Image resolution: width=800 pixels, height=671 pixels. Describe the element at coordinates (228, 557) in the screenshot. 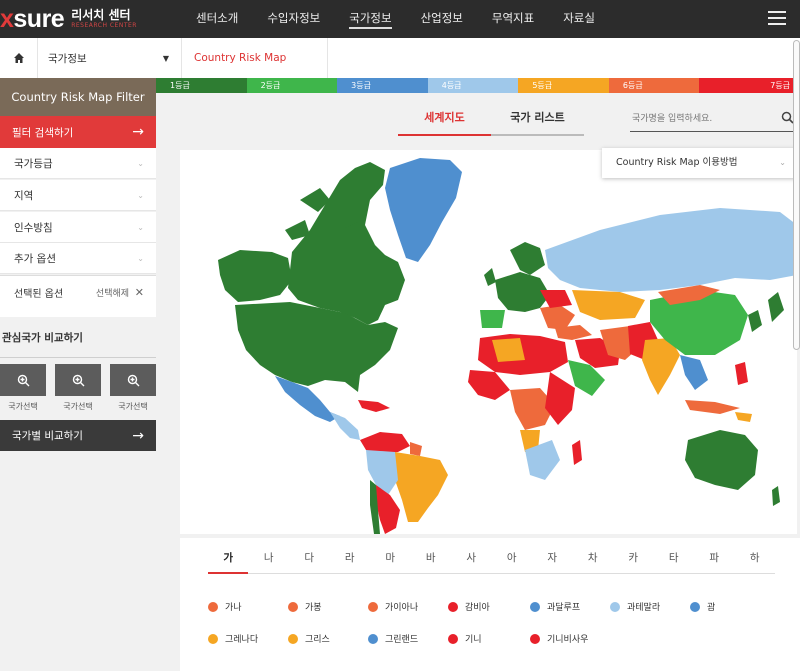

I see `consonant-tab: 가` at that location.